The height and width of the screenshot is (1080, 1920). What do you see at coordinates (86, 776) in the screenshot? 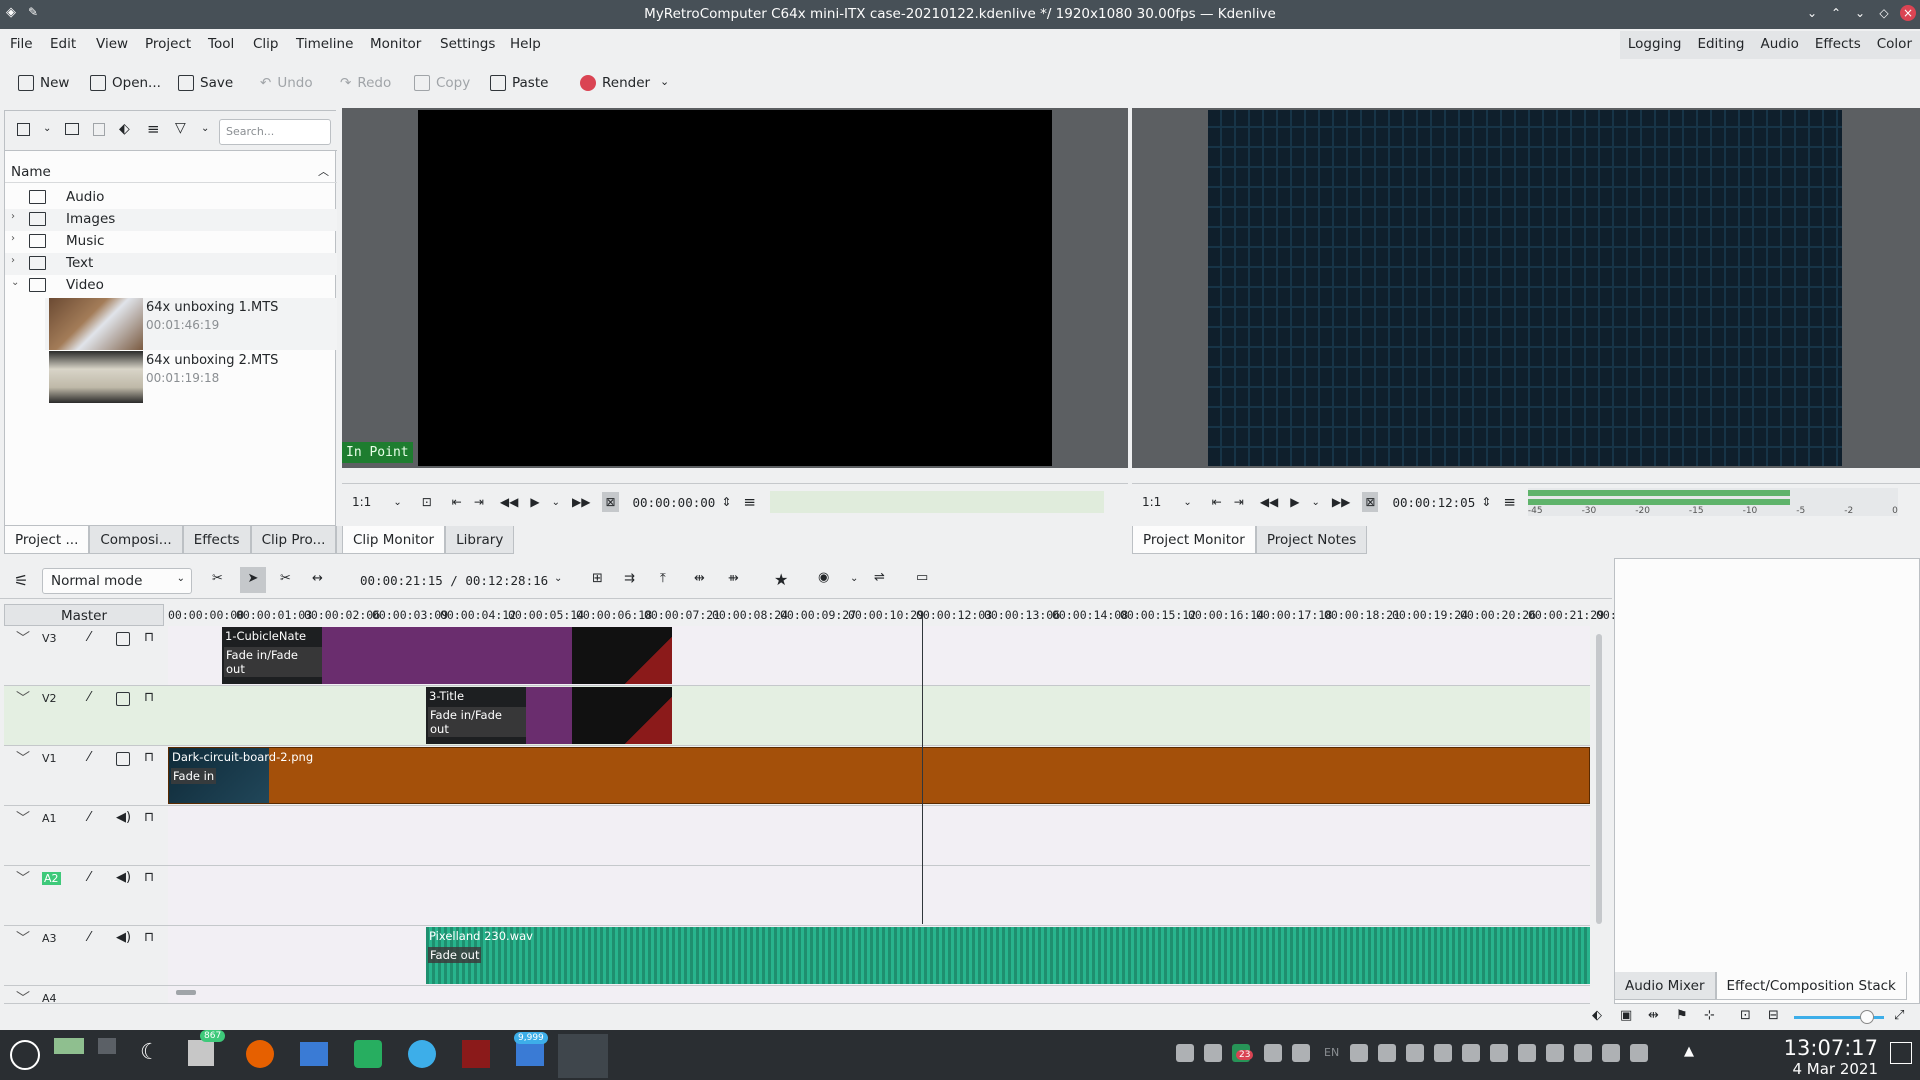
I see `track-header-v1: ﹀ V1 ⁄ ⊓` at bounding box center [86, 776].